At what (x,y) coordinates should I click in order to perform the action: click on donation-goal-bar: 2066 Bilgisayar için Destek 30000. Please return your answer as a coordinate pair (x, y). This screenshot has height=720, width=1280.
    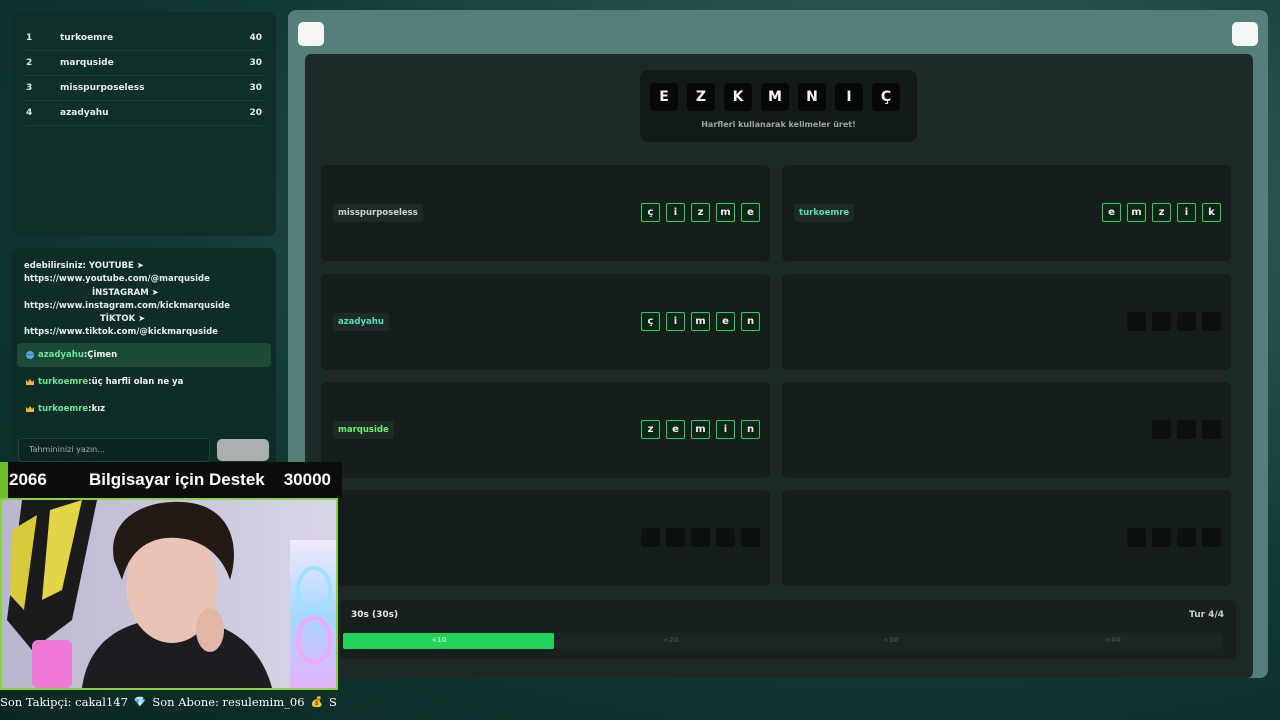
    Looking at the image, I should click on (171, 480).